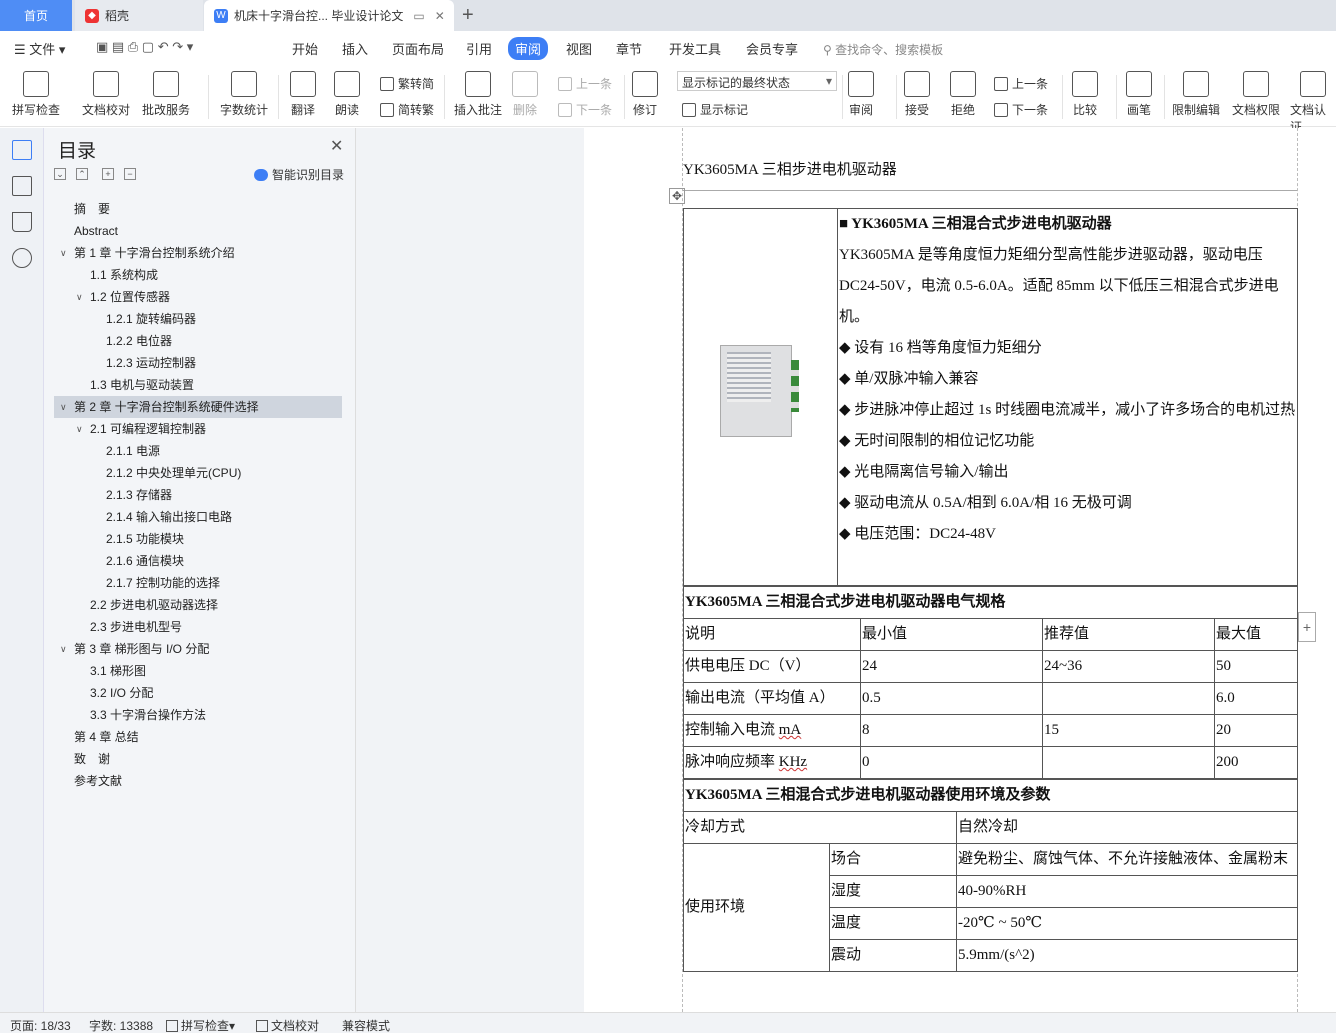  What do you see at coordinates (963, 94) in the screenshot?
I see `reject-button: 拒绝` at bounding box center [963, 94].